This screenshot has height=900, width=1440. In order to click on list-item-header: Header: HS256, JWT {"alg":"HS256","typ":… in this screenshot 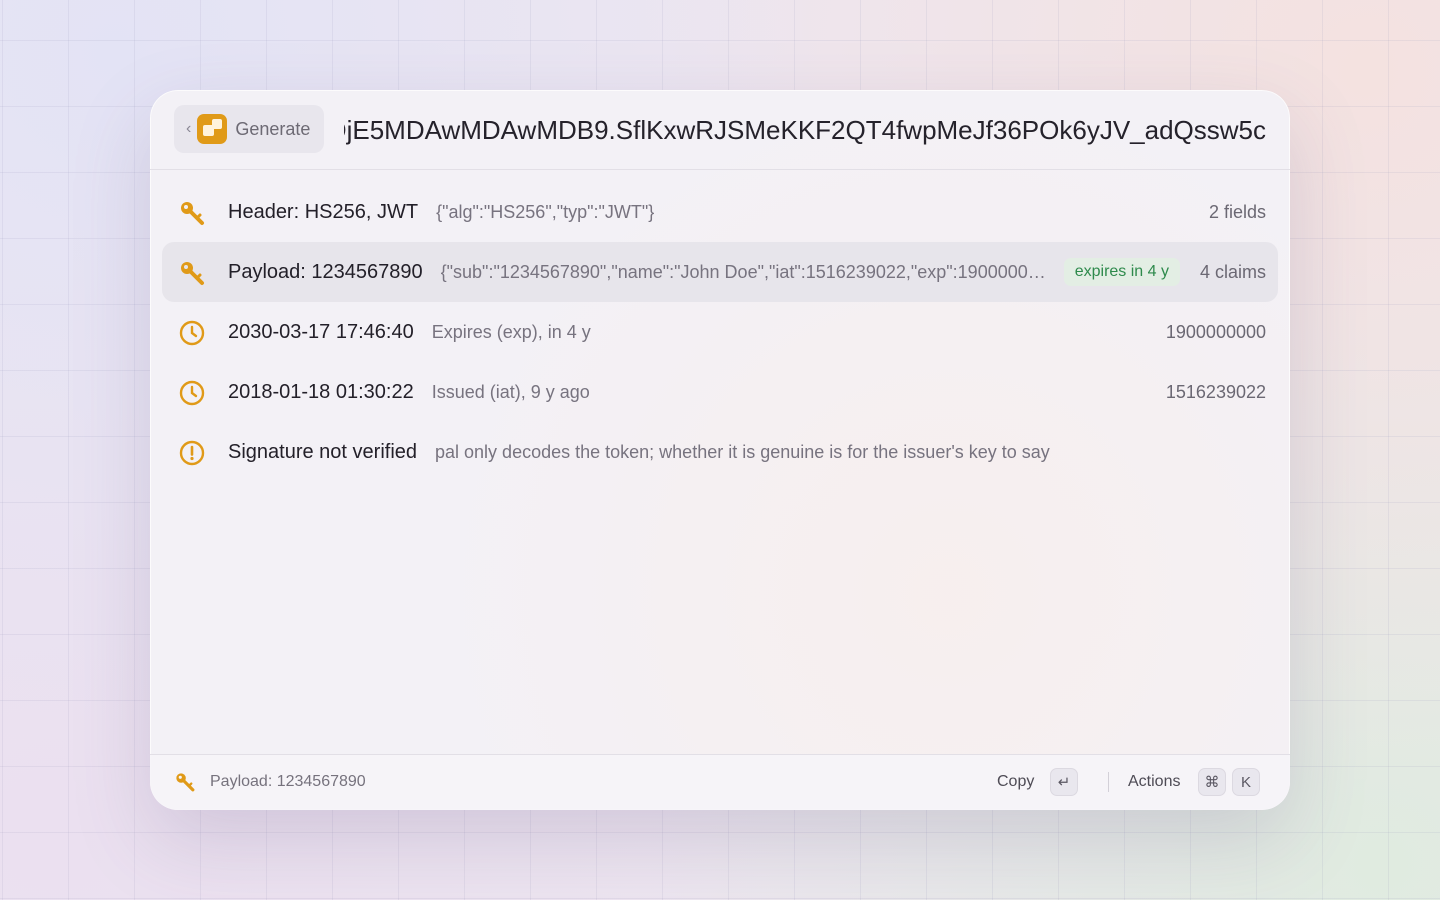, I will do `click(720, 212)`.